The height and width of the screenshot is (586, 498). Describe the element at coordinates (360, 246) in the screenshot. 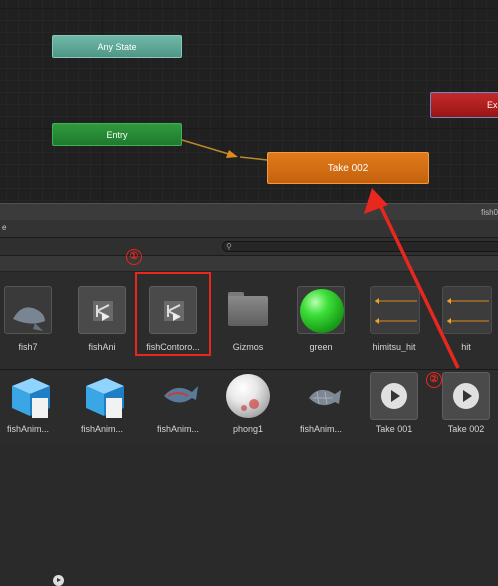

I see `search-input` at that location.